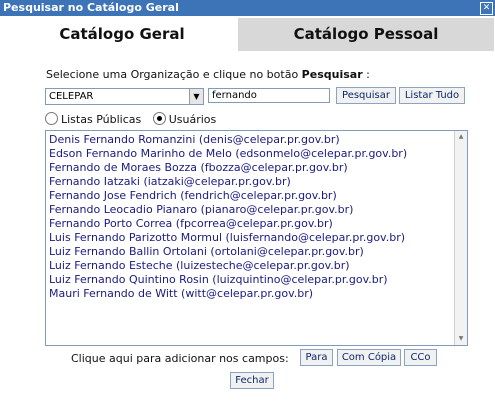  Describe the element at coordinates (461, 339) in the screenshot. I see `scroll-down-icon: ▼` at that location.